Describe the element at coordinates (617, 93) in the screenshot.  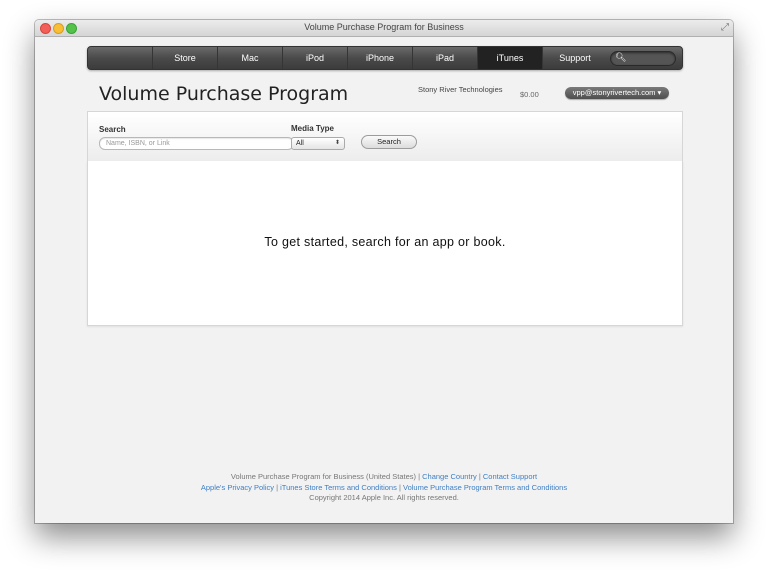
I see `account-menu-button: vpp@stonyrivertech.com ▾` at that location.